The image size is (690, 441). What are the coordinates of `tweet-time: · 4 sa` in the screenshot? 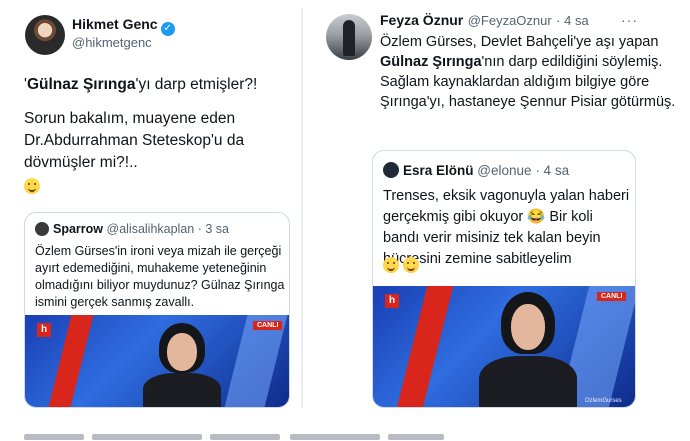 It's located at (572, 20).